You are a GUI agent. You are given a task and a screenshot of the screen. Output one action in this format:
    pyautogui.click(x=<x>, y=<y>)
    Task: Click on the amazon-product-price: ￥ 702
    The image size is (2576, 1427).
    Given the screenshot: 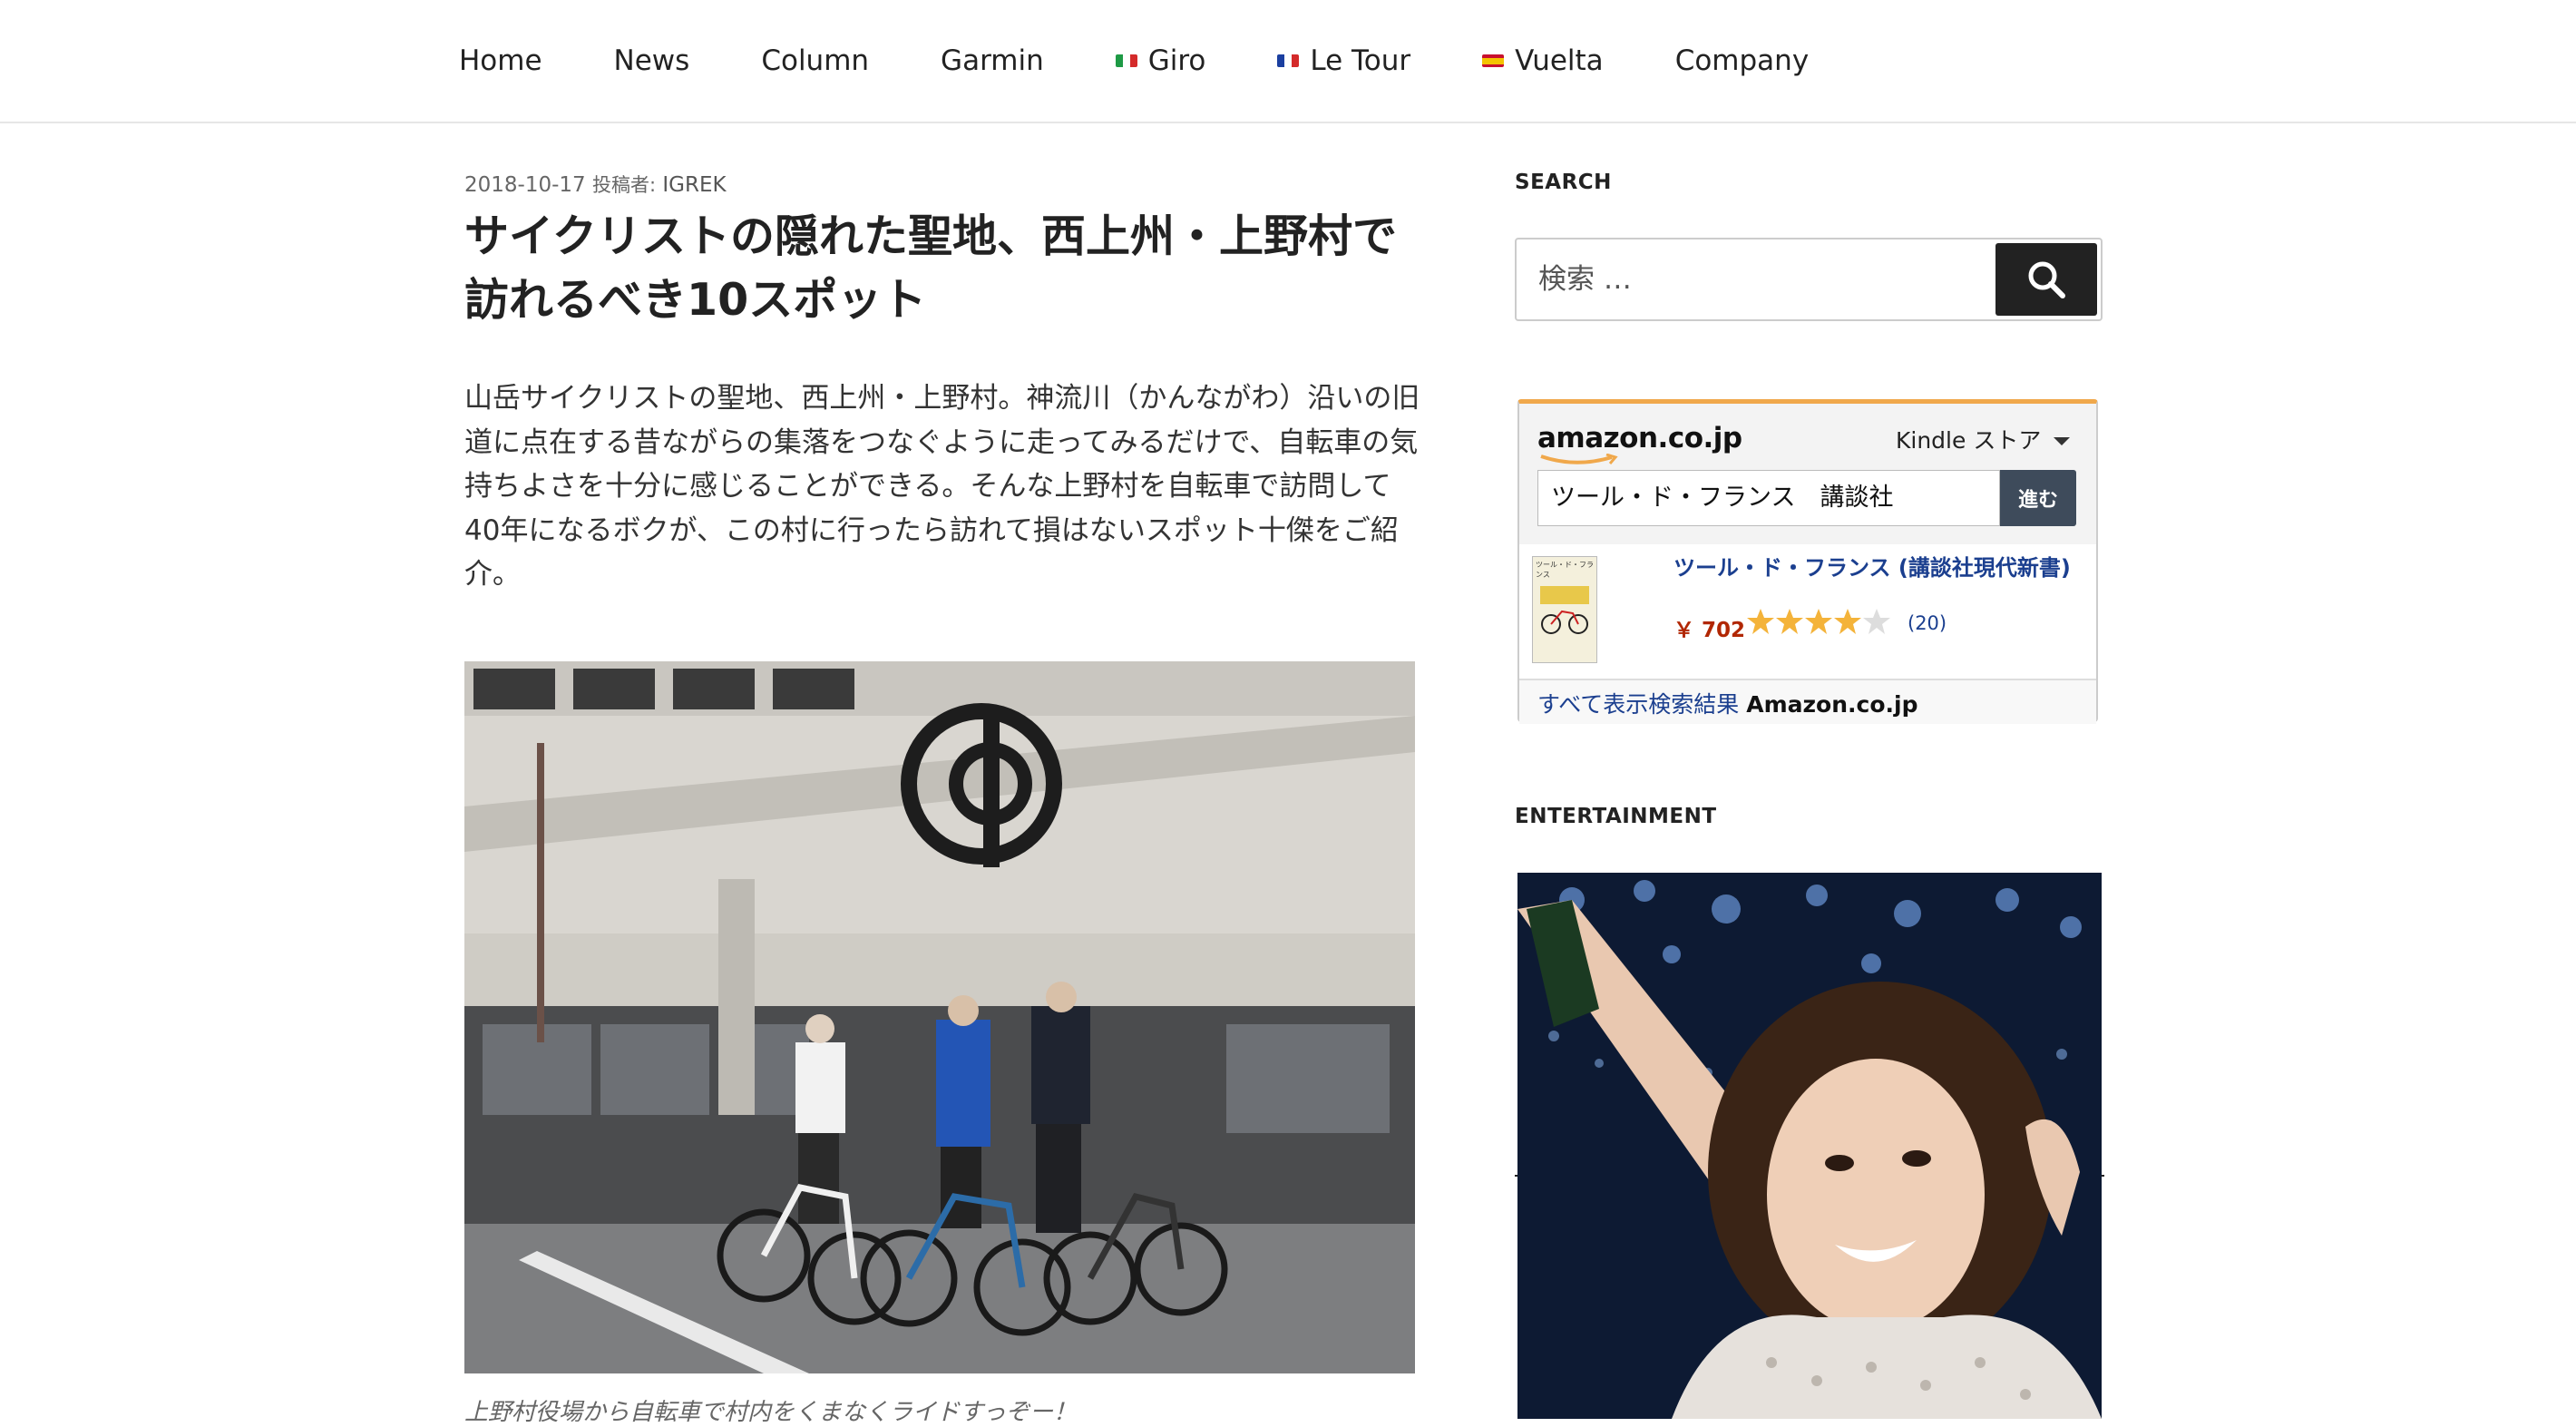 What is the action you would take?
    pyautogui.click(x=1709, y=630)
    